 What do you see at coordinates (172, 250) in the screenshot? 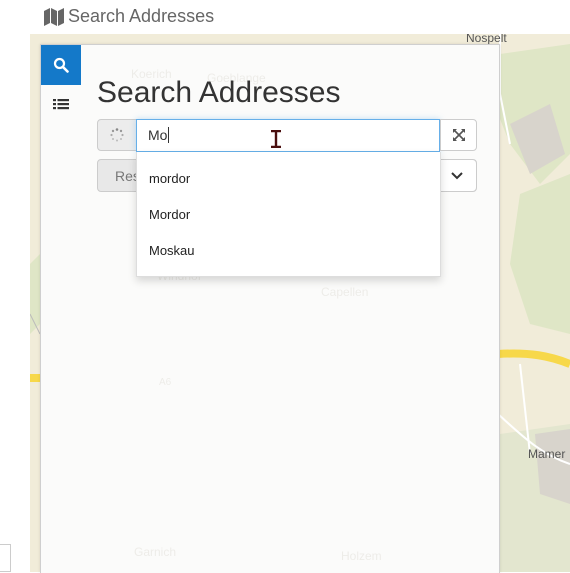
I see `suggestion-item: Moskau` at bounding box center [172, 250].